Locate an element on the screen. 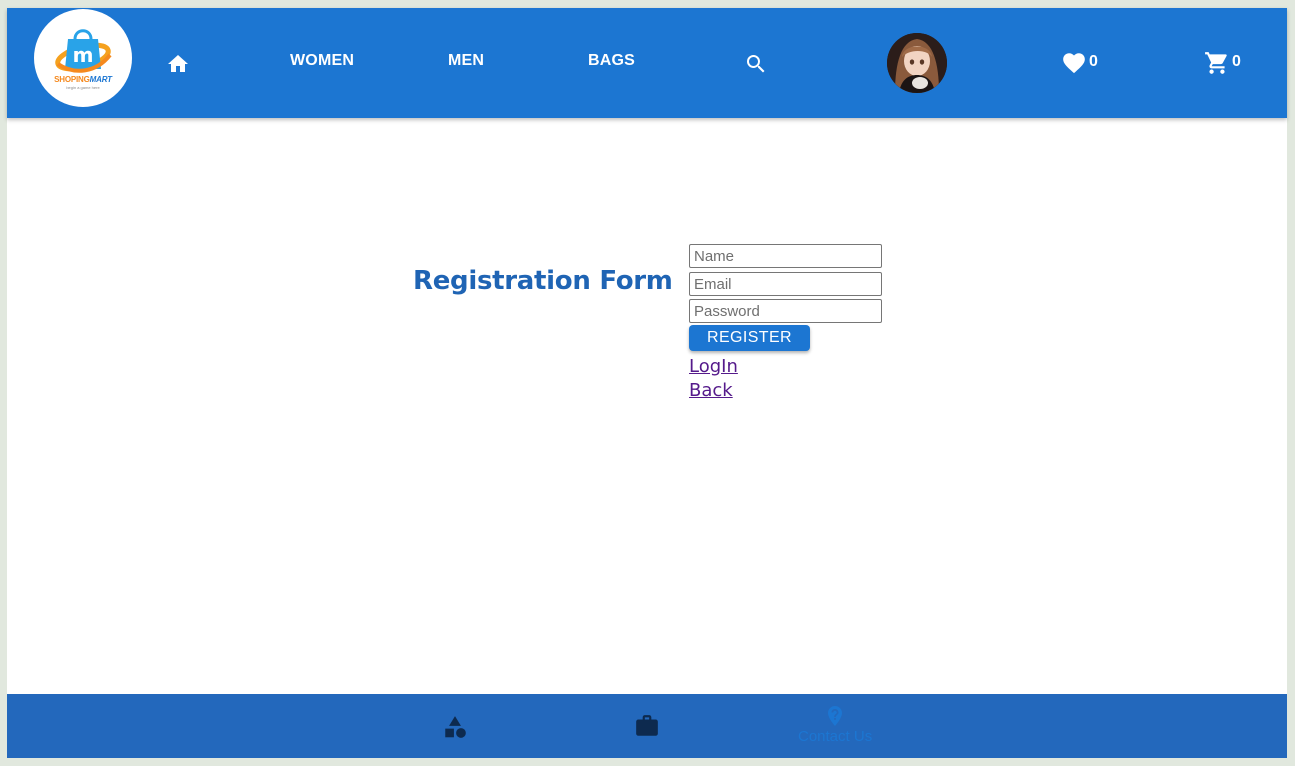 This screenshot has width=1295, height=766. category-icon is located at coordinates (455, 727).